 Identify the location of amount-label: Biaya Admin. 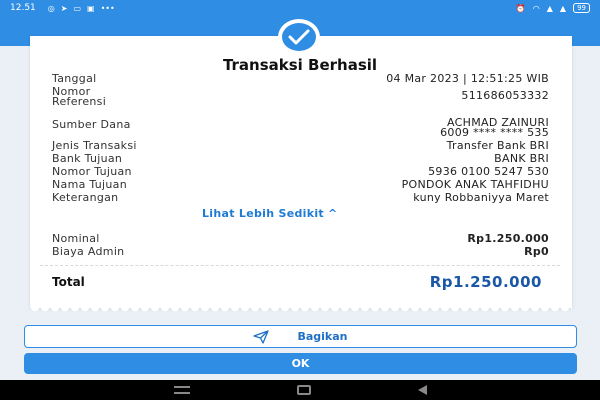
(88, 251).